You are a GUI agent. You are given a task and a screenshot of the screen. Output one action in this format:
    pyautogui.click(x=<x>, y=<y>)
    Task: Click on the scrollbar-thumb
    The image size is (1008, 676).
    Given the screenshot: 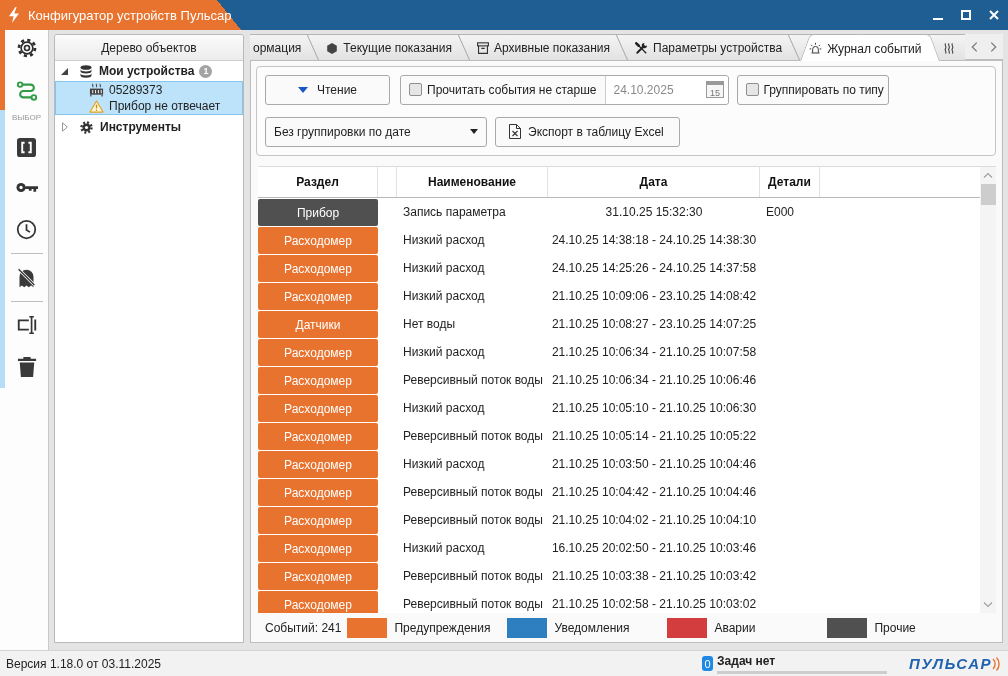 What is the action you would take?
    pyautogui.click(x=988, y=194)
    